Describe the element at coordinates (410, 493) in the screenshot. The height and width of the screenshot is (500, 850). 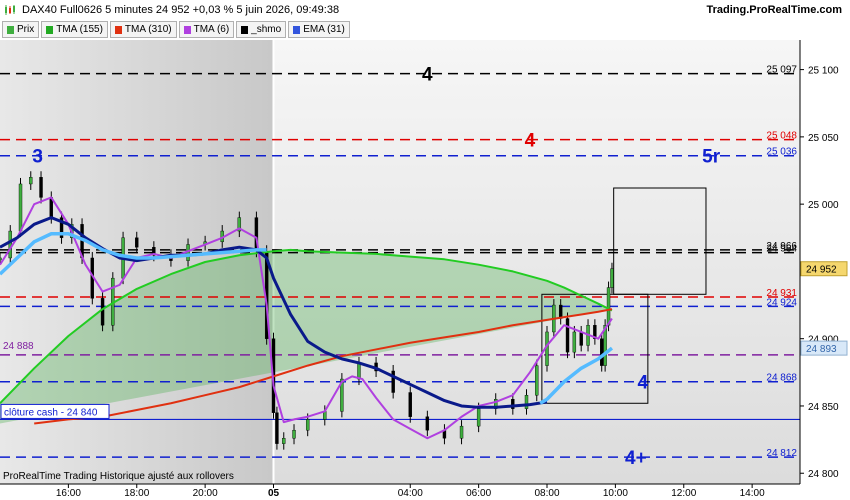
I see `x-tick-label: 04:00` at that location.